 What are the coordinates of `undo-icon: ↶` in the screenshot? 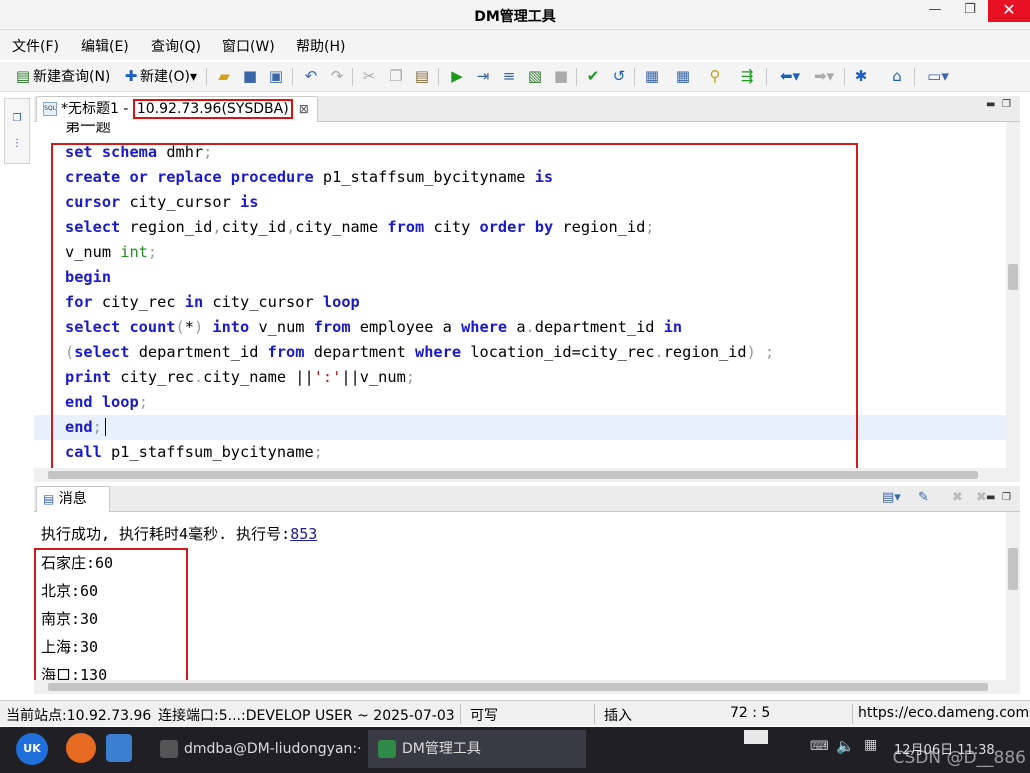 It's located at (311, 76).